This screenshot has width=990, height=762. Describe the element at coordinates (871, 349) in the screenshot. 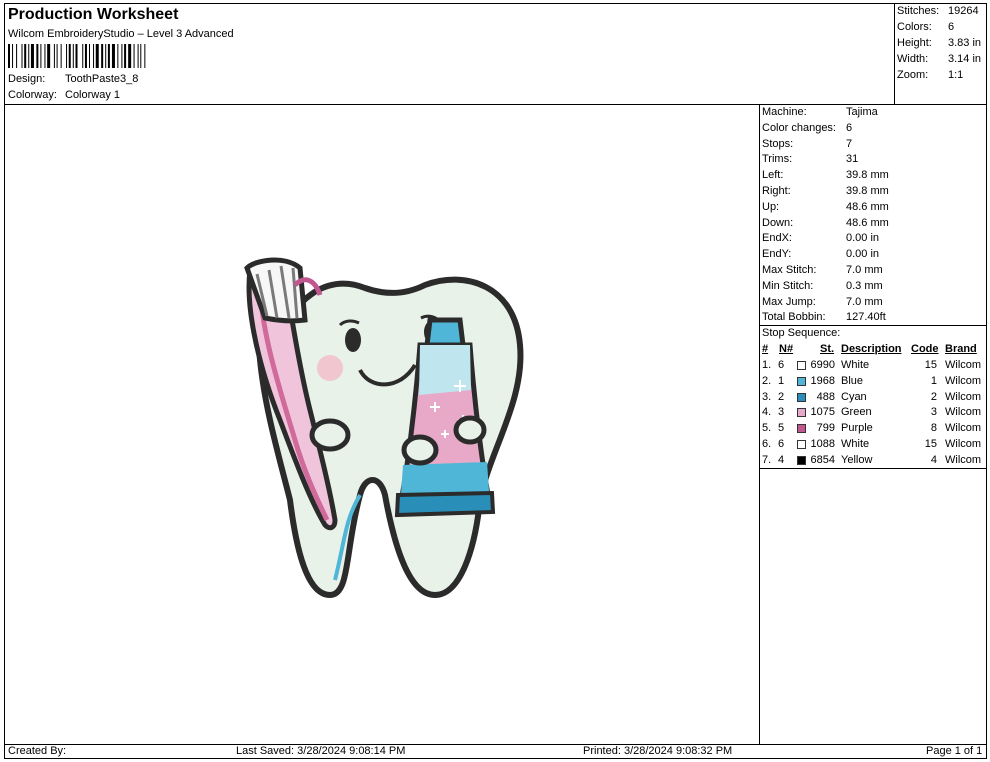

I see `col-header-description: Description` at that location.